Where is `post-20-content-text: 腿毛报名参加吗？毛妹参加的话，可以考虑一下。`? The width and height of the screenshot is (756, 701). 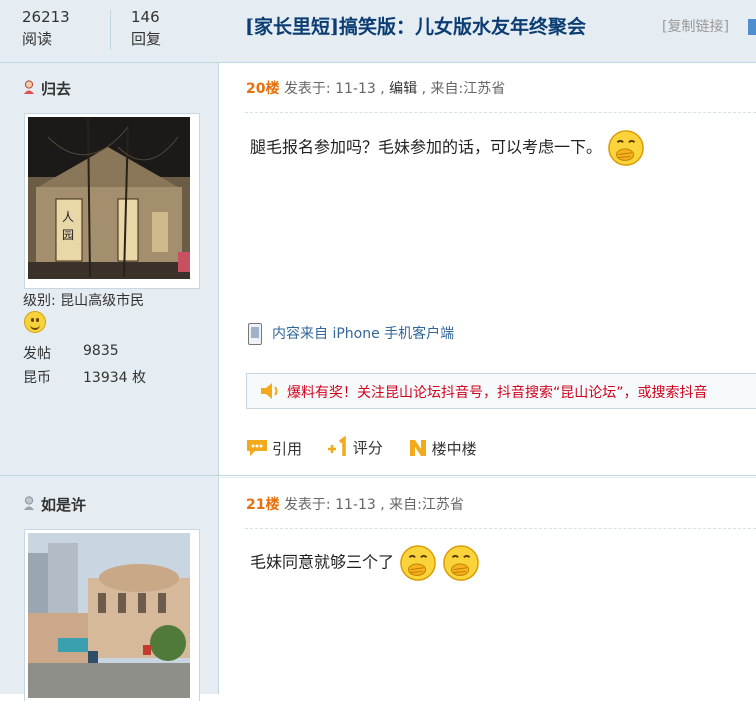 post-20-content-text: 腿毛报名参加吗？毛妹参加的话，可以考虑一下。 is located at coordinates (426, 147).